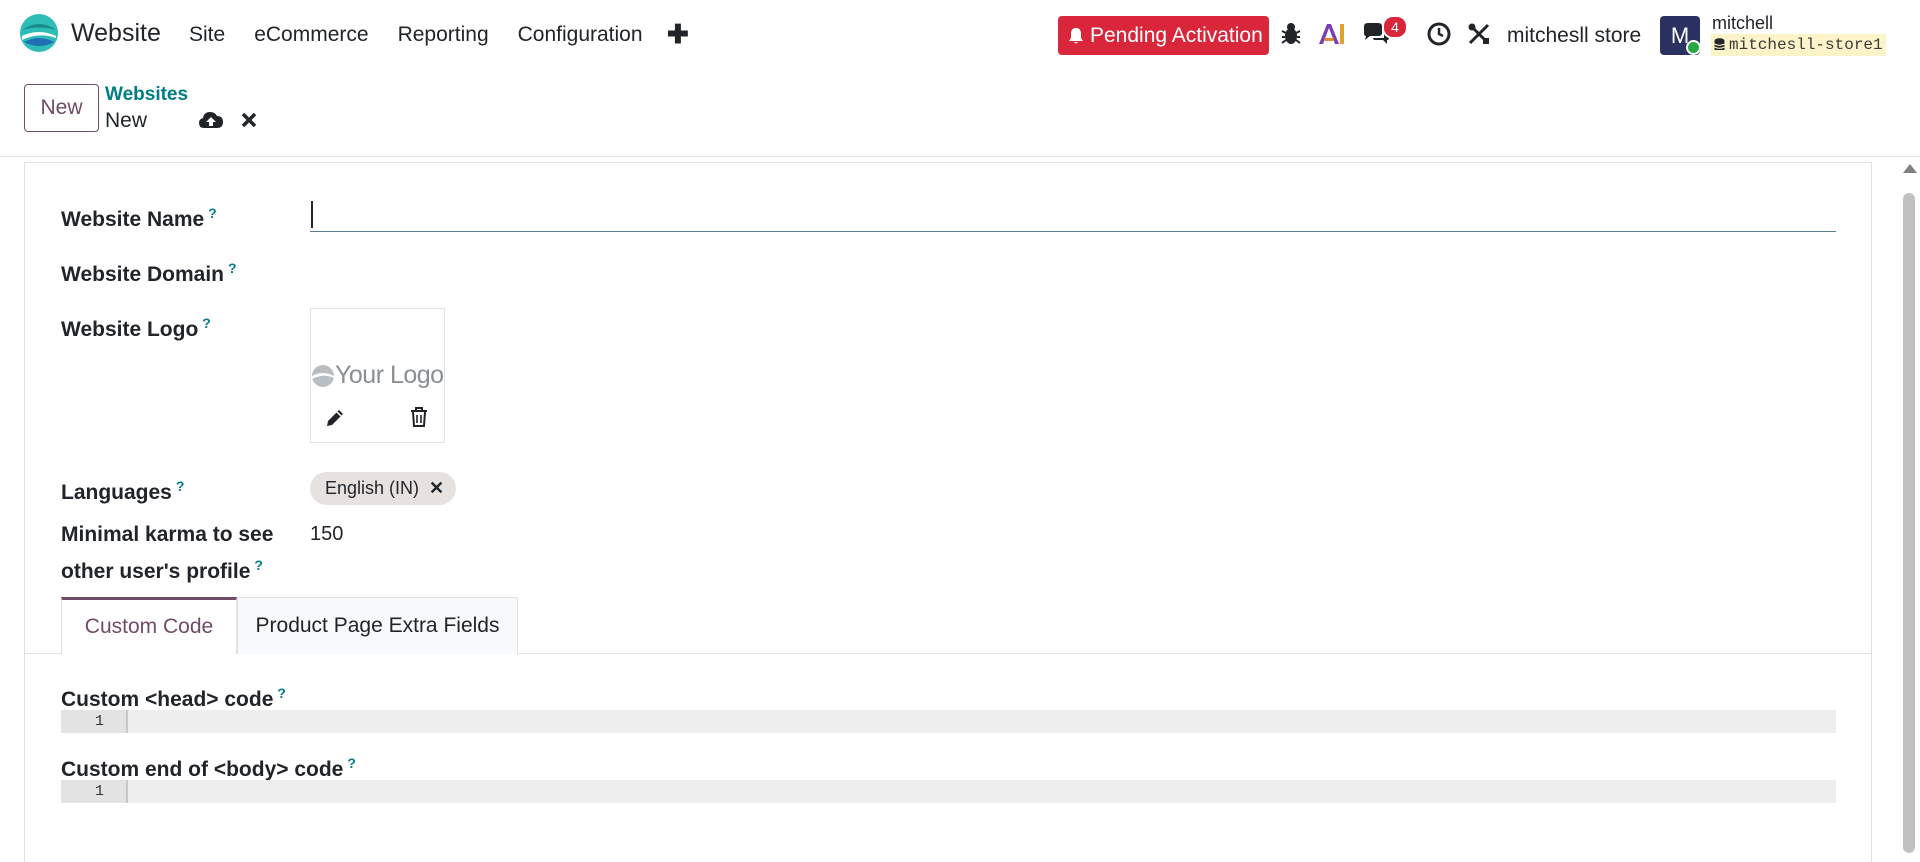 Image resolution: width=1920 pixels, height=862 pixels. I want to click on discard-close-icon, so click(249, 120).